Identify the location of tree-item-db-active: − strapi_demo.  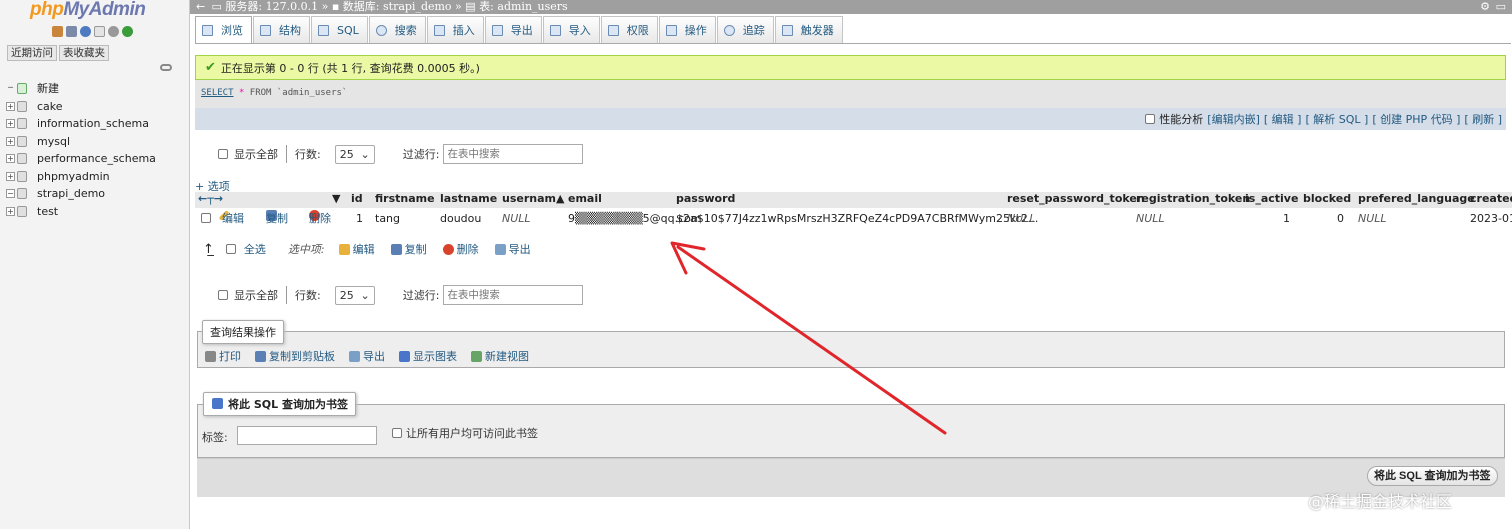
(81, 194).